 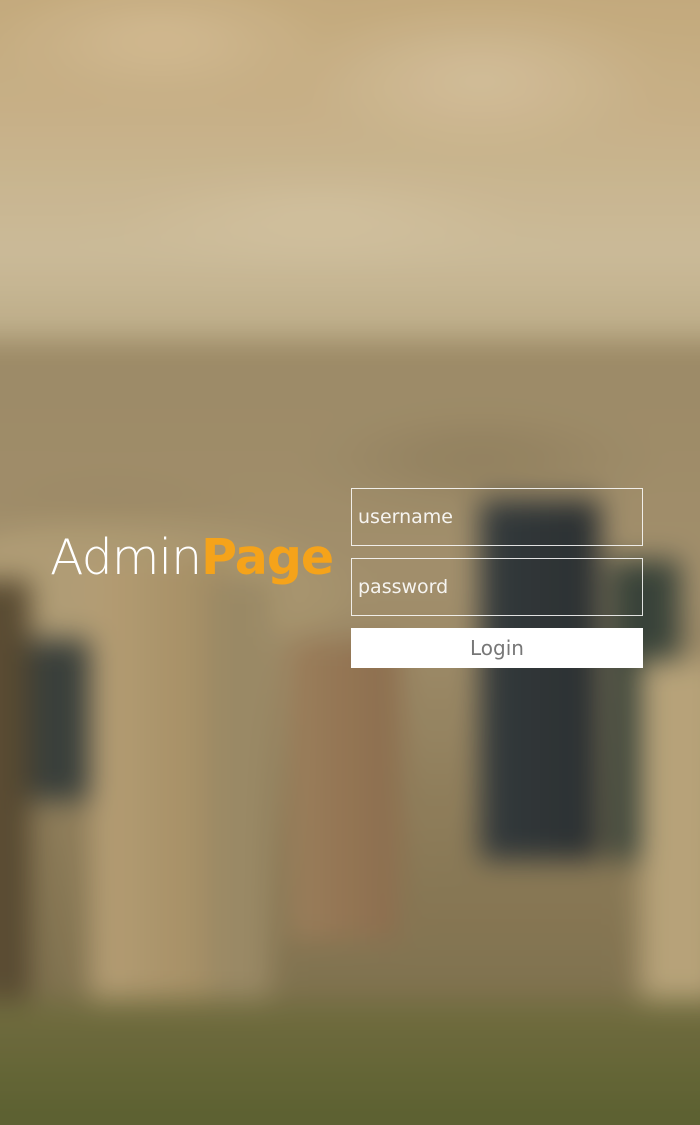 I want to click on password-input, so click(x=497, y=587).